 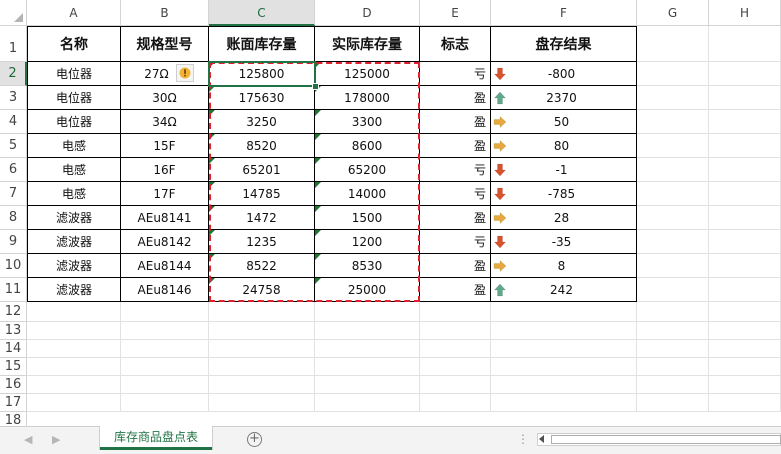 What do you see at coordinates (13, 385) in the screenshot?
I see `row-header-16: 16` at bounding box center [13, 385].